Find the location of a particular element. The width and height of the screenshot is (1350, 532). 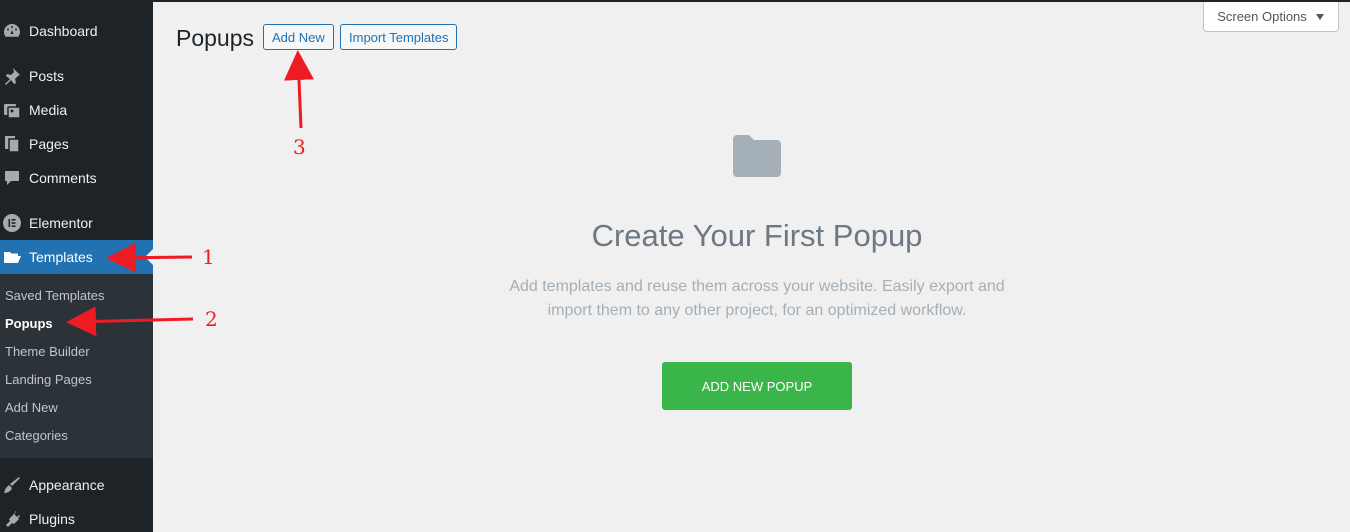

sidebar-item-pages: Pages is located at coordinates (76, 144).